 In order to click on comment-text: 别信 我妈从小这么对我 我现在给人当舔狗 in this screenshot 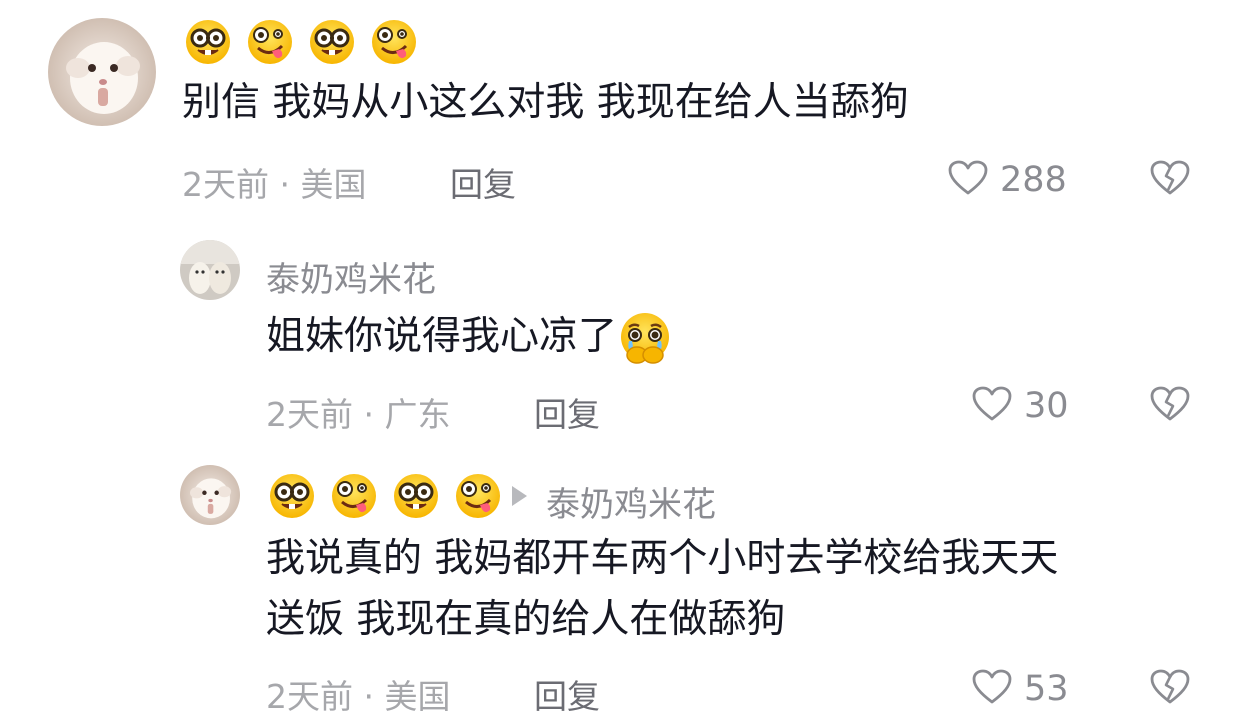, I will do `click(545, 102)`.